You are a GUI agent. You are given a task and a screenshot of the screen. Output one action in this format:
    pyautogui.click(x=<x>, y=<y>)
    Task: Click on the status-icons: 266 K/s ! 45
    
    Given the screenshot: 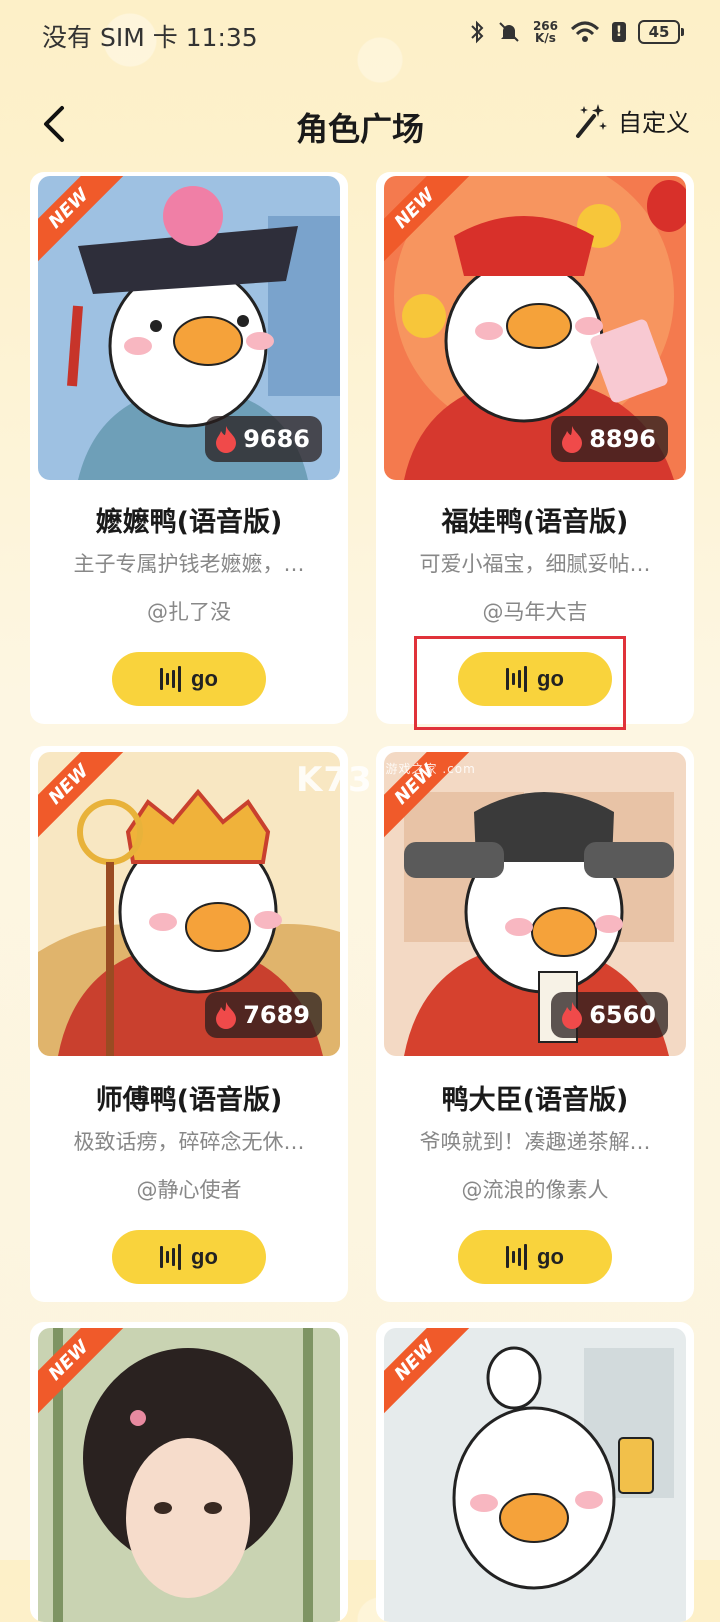 What is the action you would take?
    pyautogui.click(x=576, y=32)
    